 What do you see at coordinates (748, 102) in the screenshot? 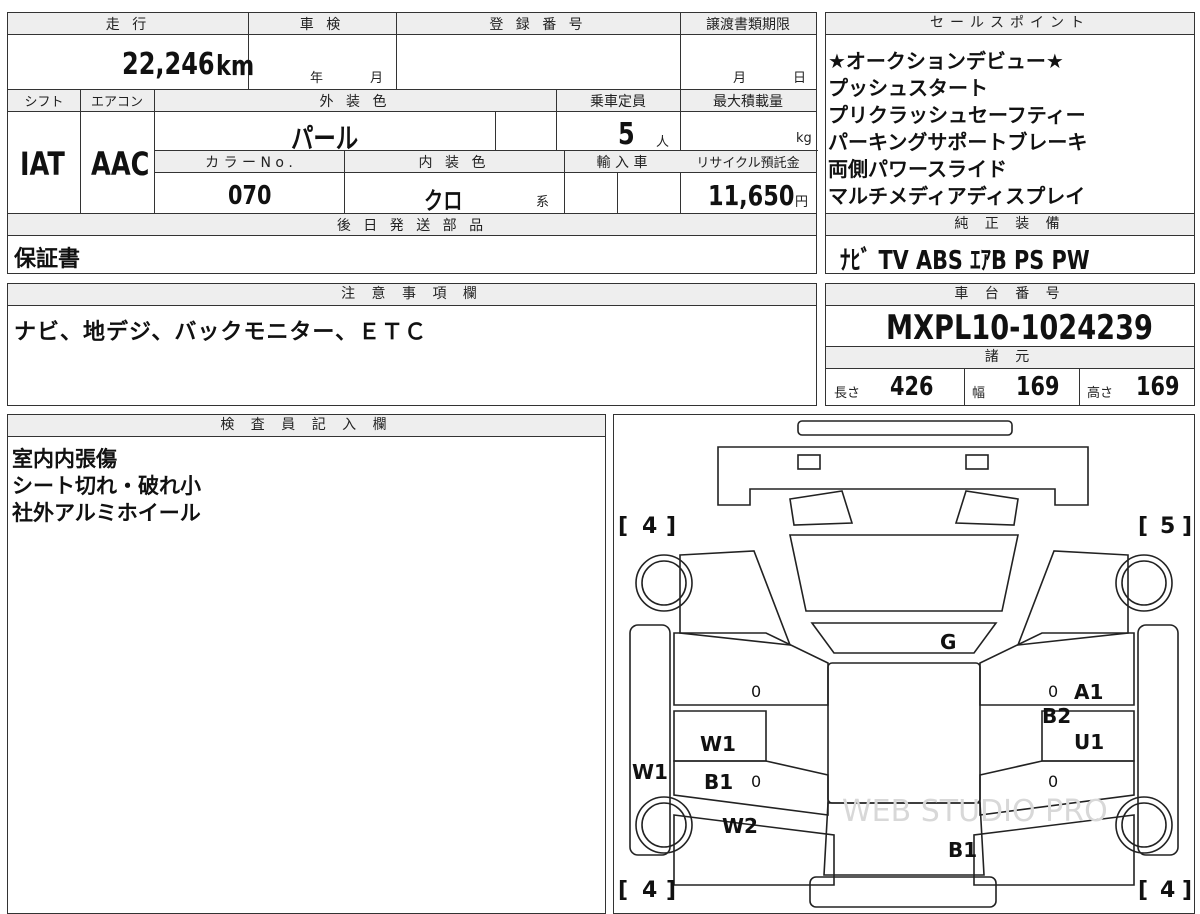
I see `max-load-label: 最大積載量` at bounding box center [748, 102].